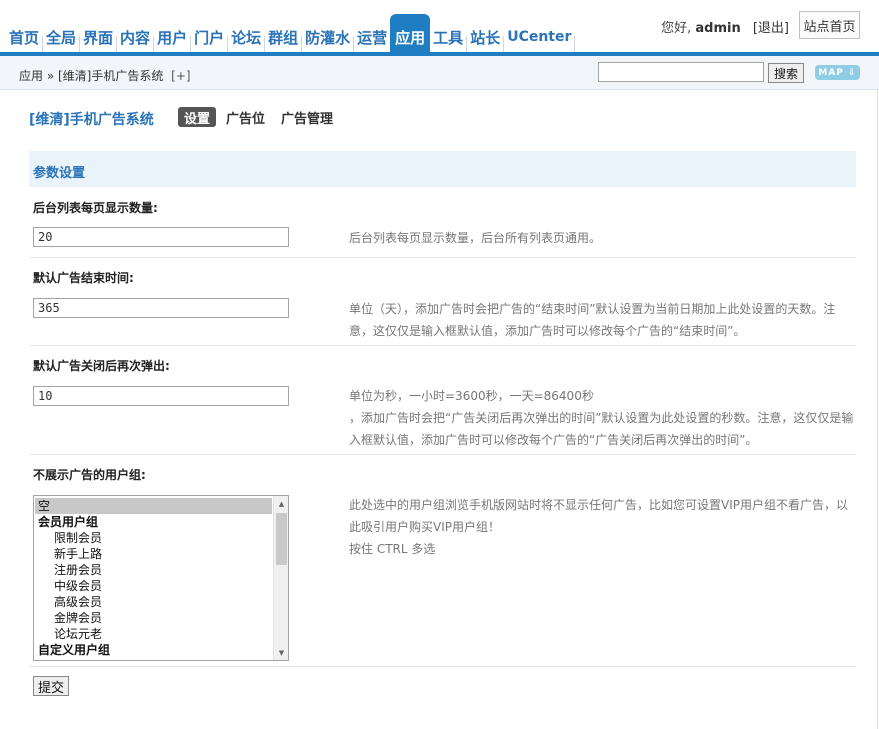 This screenshot has width=879, height=729. Describe the element at coordinates (539, 33) in the screenshot. I see `nav-item-ucenter: UCenter` at that location.